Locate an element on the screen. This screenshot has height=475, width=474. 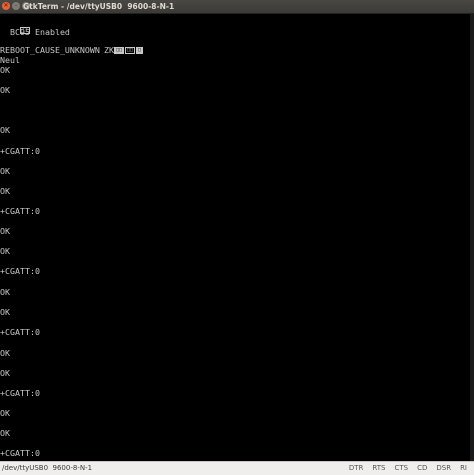
signal-indicators: DTR RTS CTS CD DSR RI is located at coordinates (408, 468).